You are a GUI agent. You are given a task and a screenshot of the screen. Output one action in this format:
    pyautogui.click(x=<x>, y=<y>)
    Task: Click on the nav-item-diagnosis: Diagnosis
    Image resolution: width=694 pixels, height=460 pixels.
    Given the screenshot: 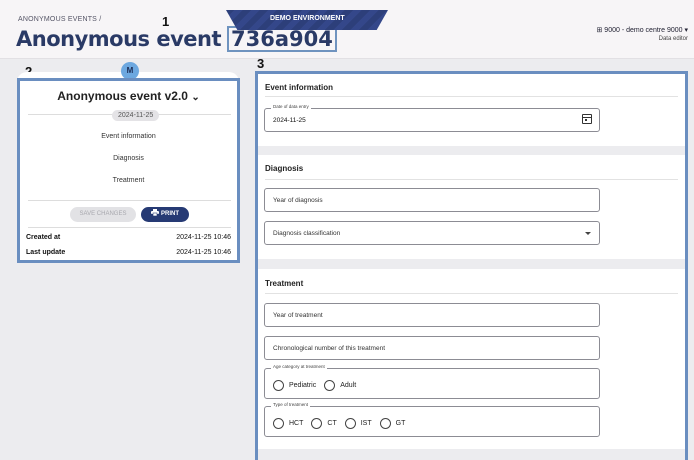 What is the action you would take?
    pyautogui.click(x=128, y=158)
    